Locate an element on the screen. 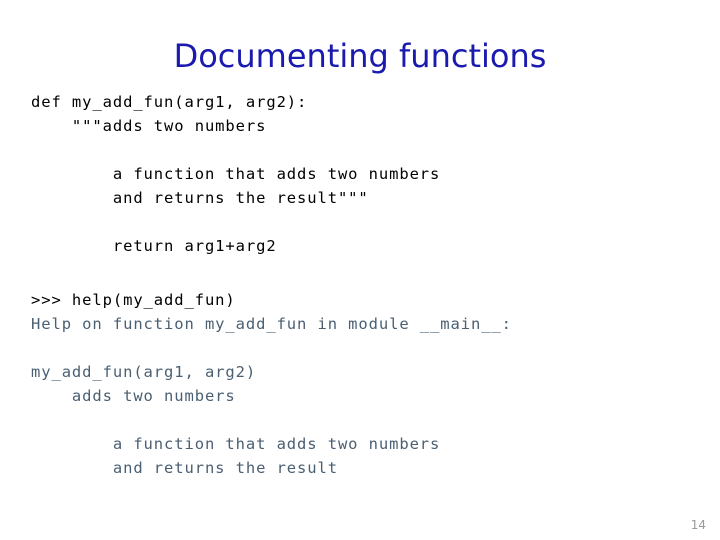 The width and height of the screenshot is (720, 540). code-block-return-statement: return arg1+arg2 is located at coordinates (154, 246).